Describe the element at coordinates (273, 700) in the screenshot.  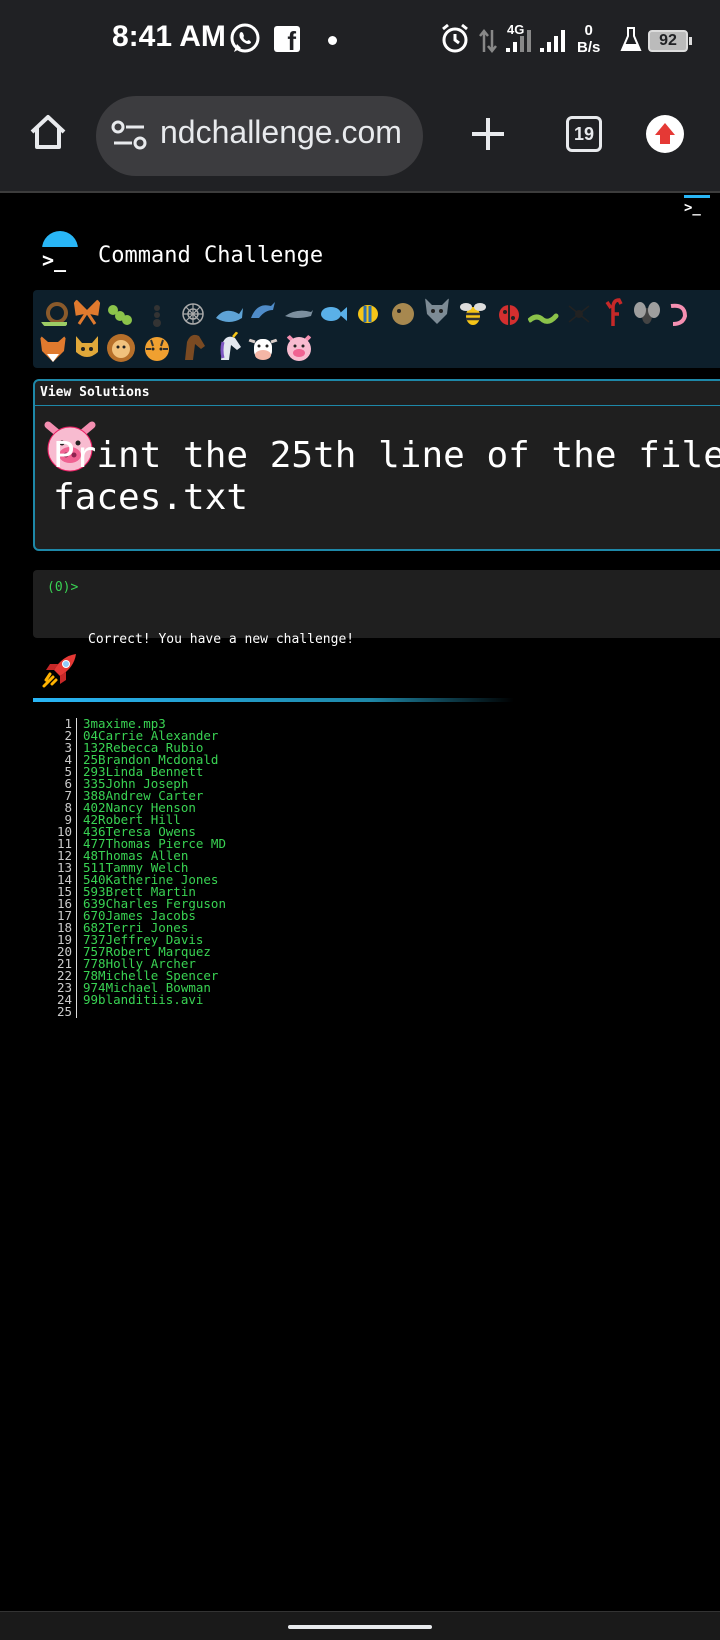
I see `progress-fill` at that location.